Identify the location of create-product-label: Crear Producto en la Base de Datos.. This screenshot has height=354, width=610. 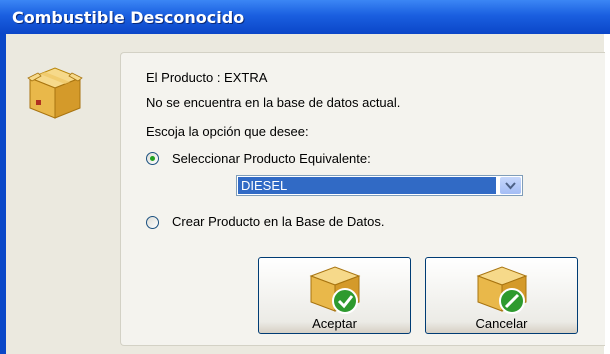
(278, 221).